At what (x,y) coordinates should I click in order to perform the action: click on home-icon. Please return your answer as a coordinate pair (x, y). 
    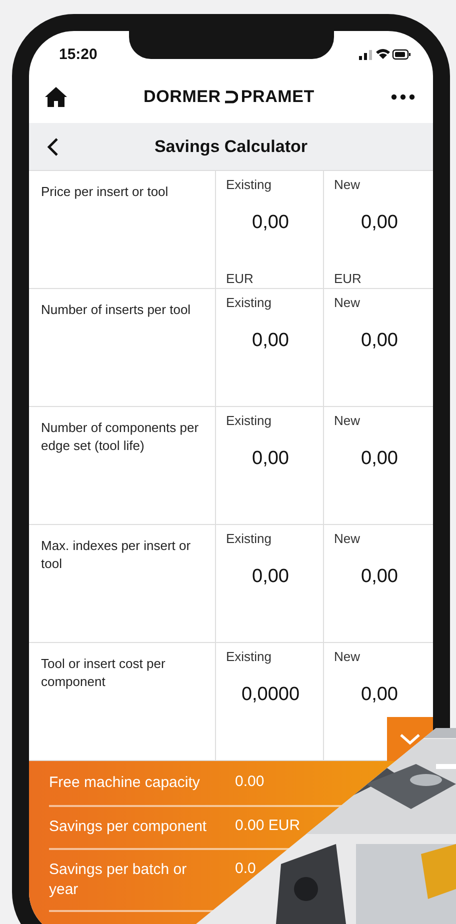
    Looking at the image, I should click on (56, 97).